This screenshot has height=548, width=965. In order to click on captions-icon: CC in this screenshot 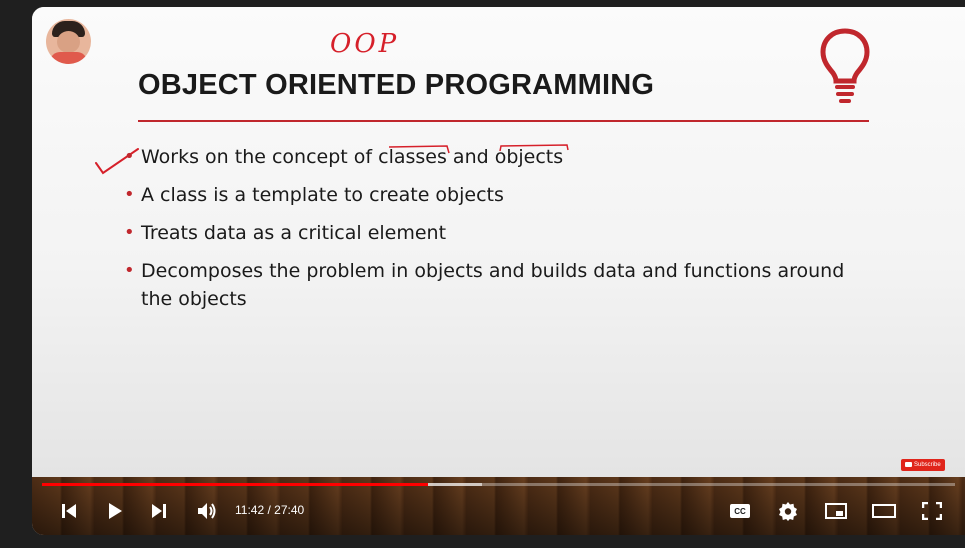, I will do `click(740, 511)`.